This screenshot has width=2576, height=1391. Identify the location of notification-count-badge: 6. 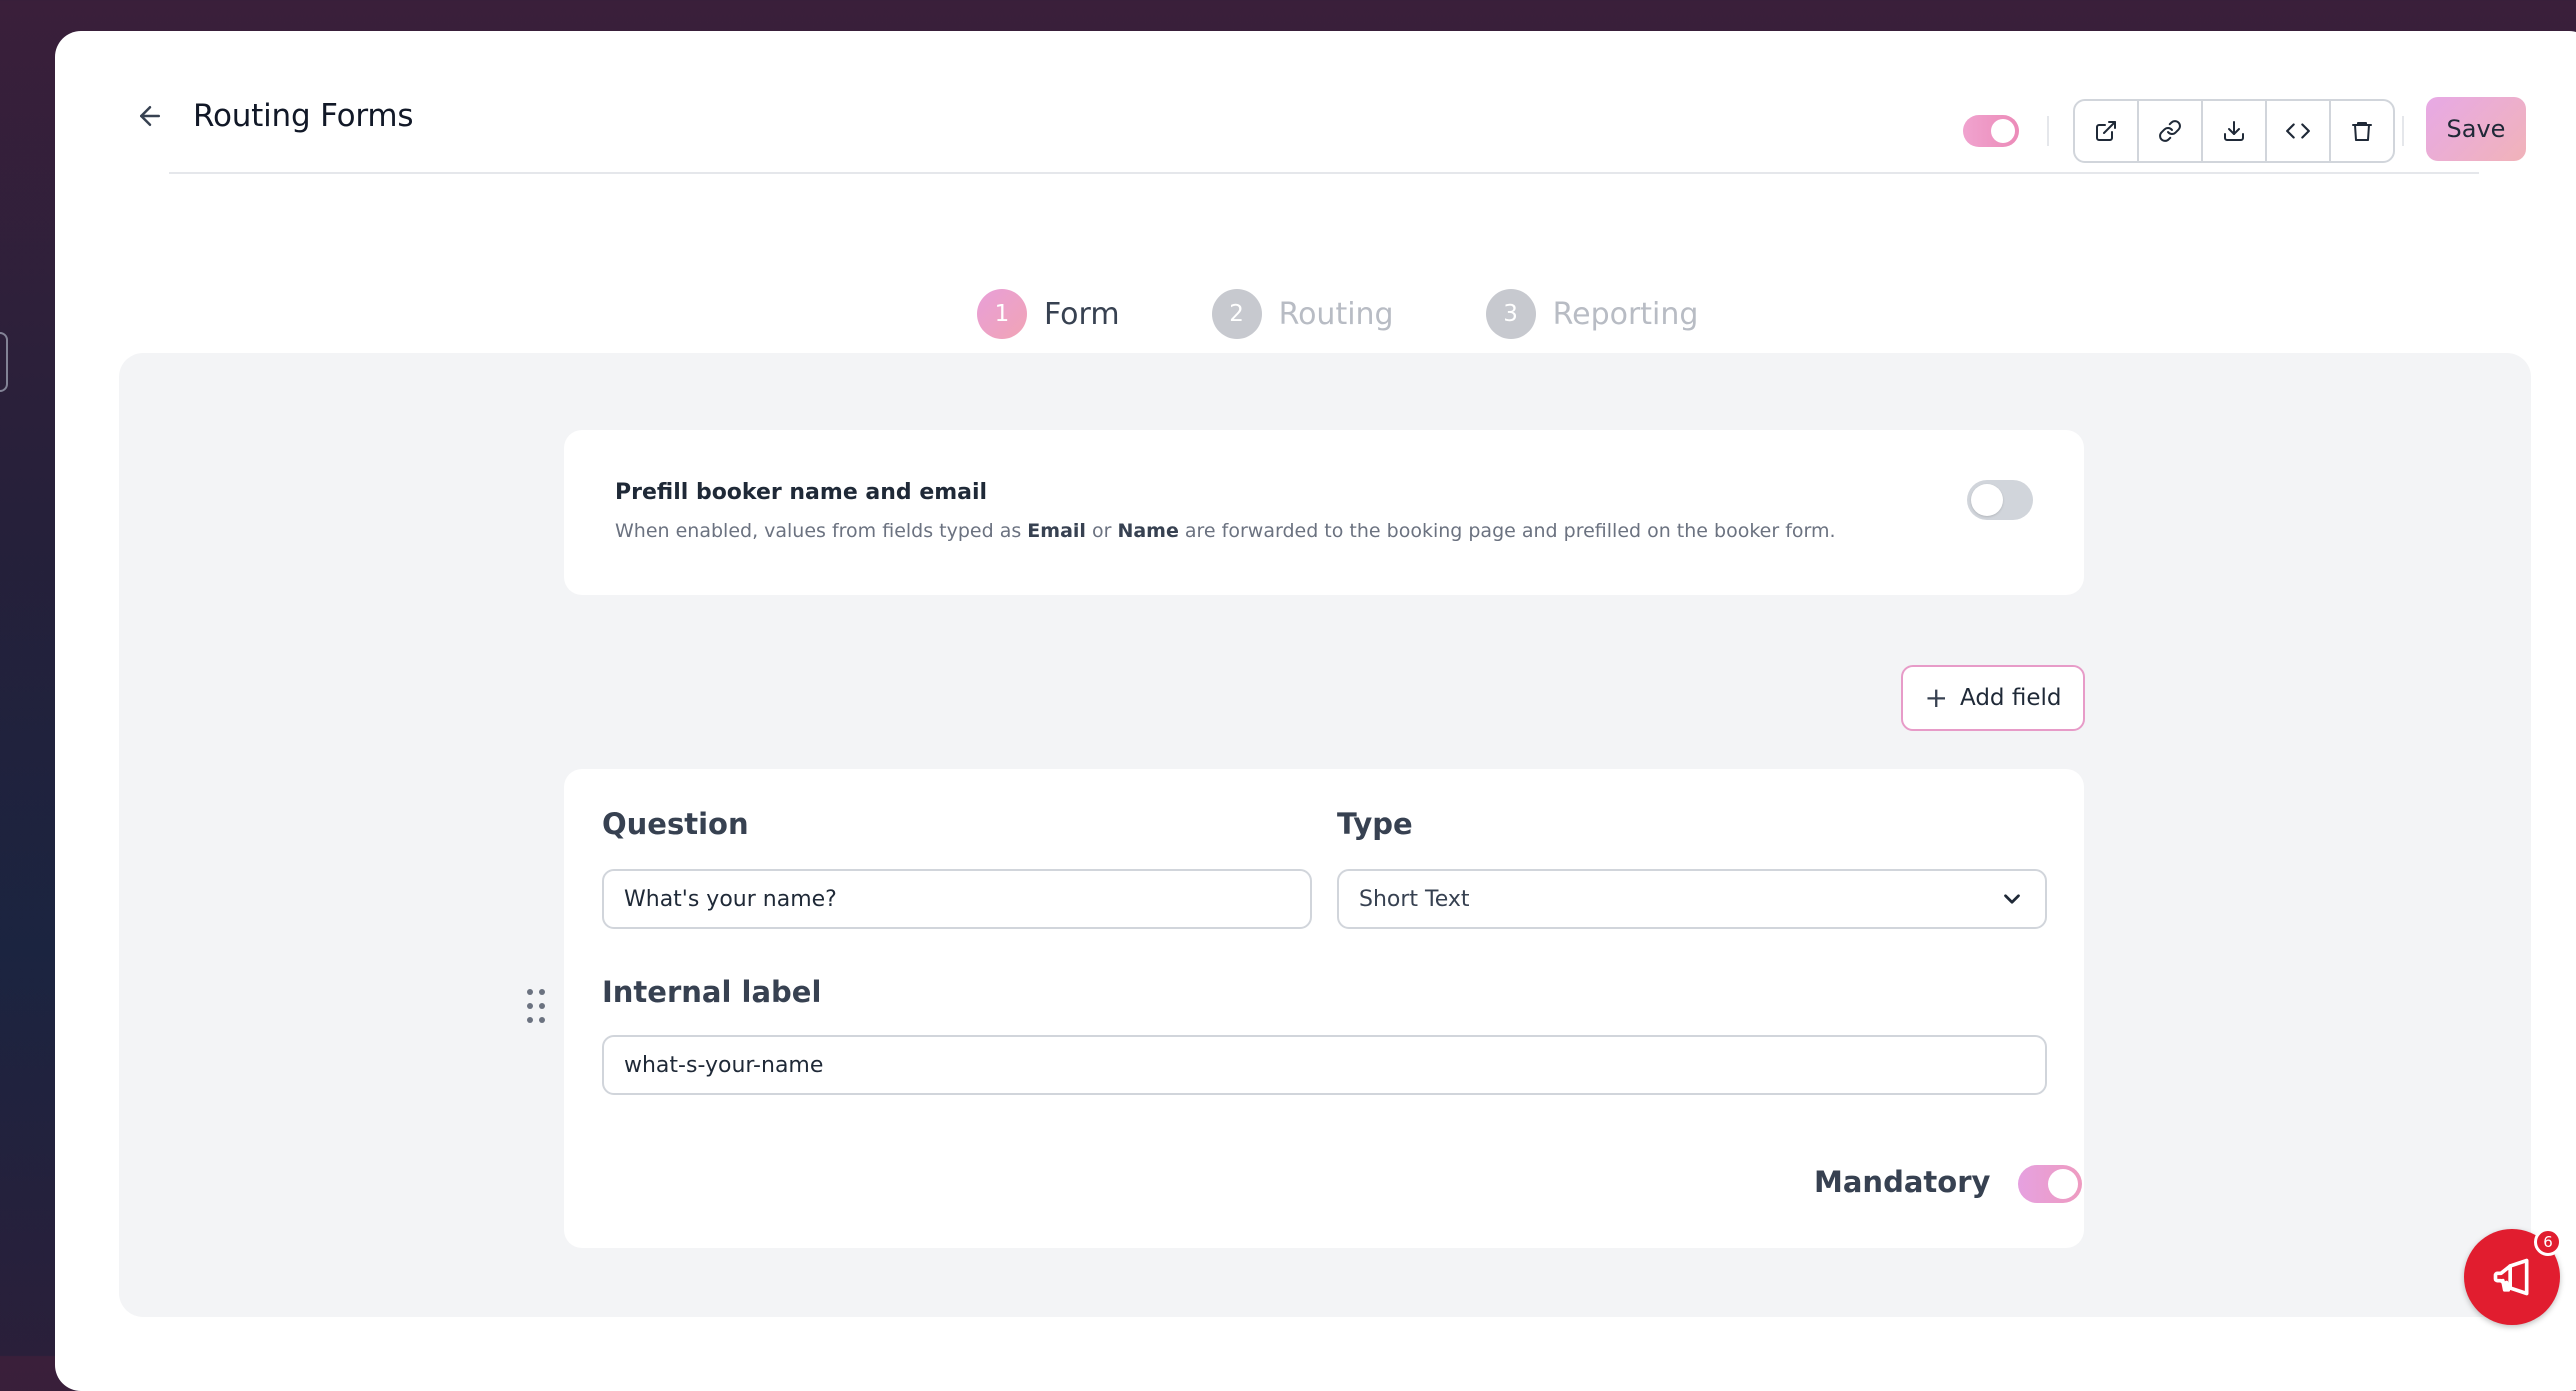
(2548, 1242).